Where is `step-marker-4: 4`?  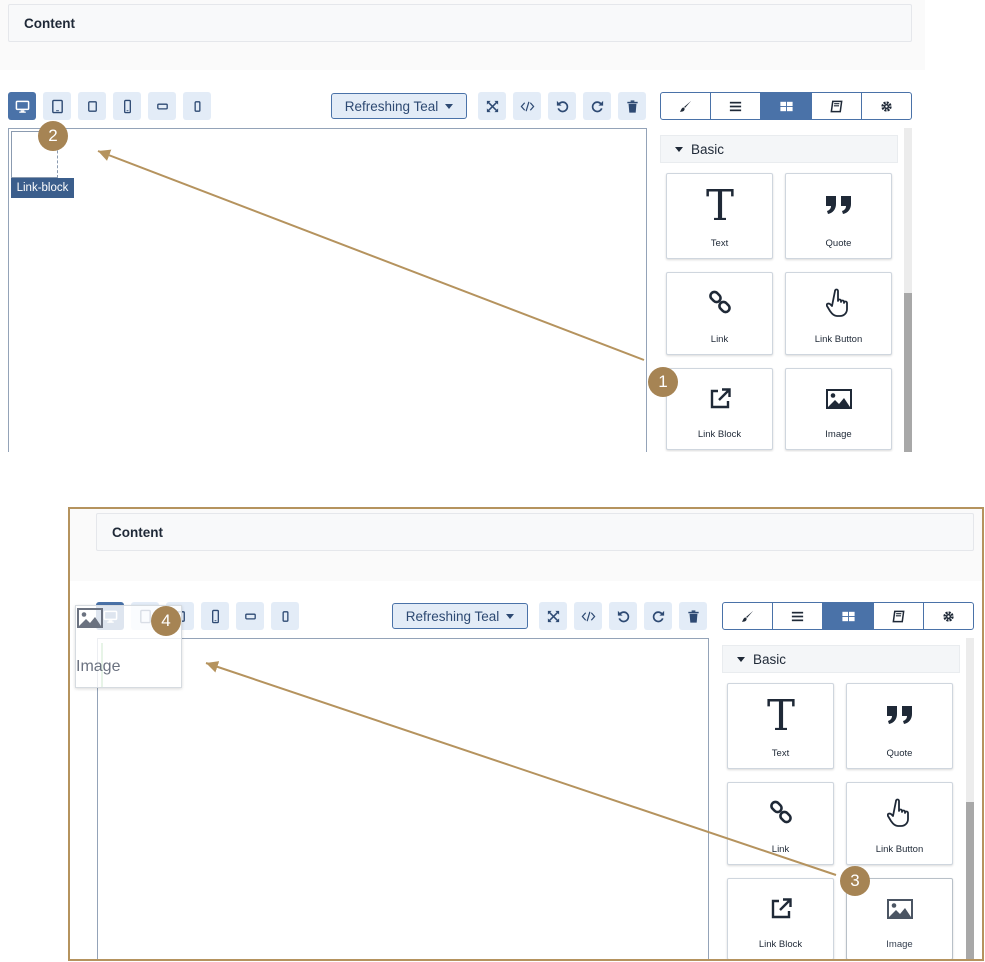 step-marker-4: 4 is located at coordinates (166, 621).